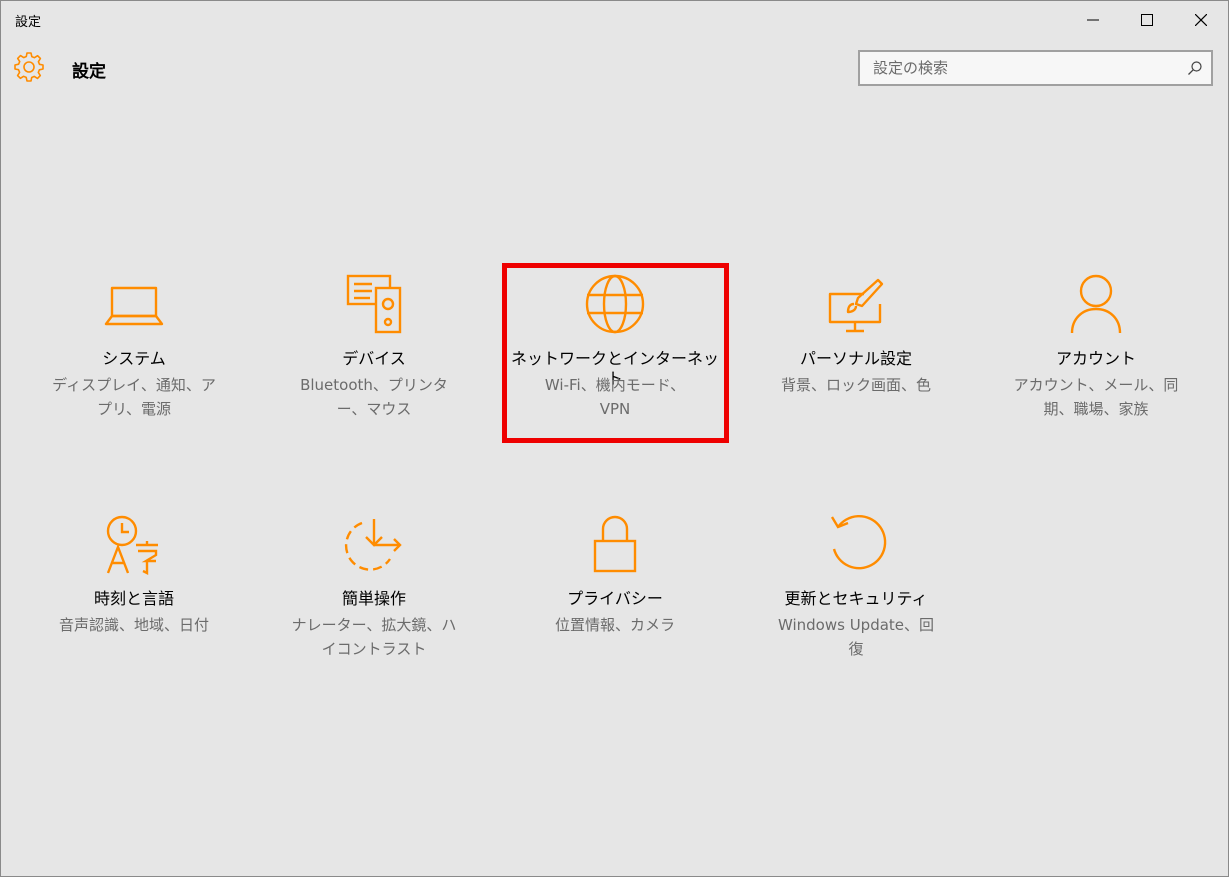 This screenshot has height=877, width=1229. What do you see at coordinates (373, 545) in the screenshot?
I see `ease-of-access-icon` at bounding box center [373, 545].